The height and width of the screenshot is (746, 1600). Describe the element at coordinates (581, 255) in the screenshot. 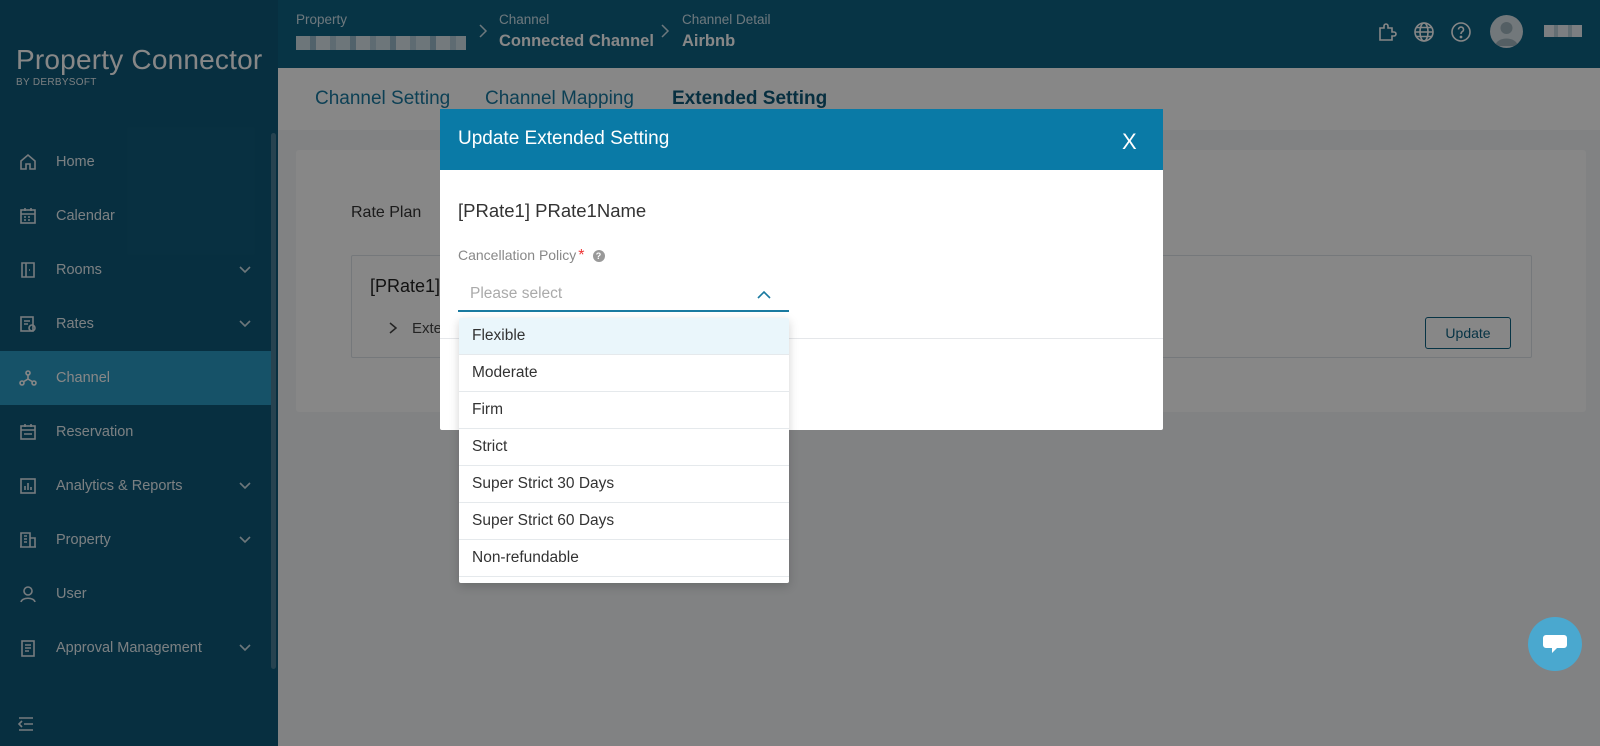

I see `required-mark: *` at that location.